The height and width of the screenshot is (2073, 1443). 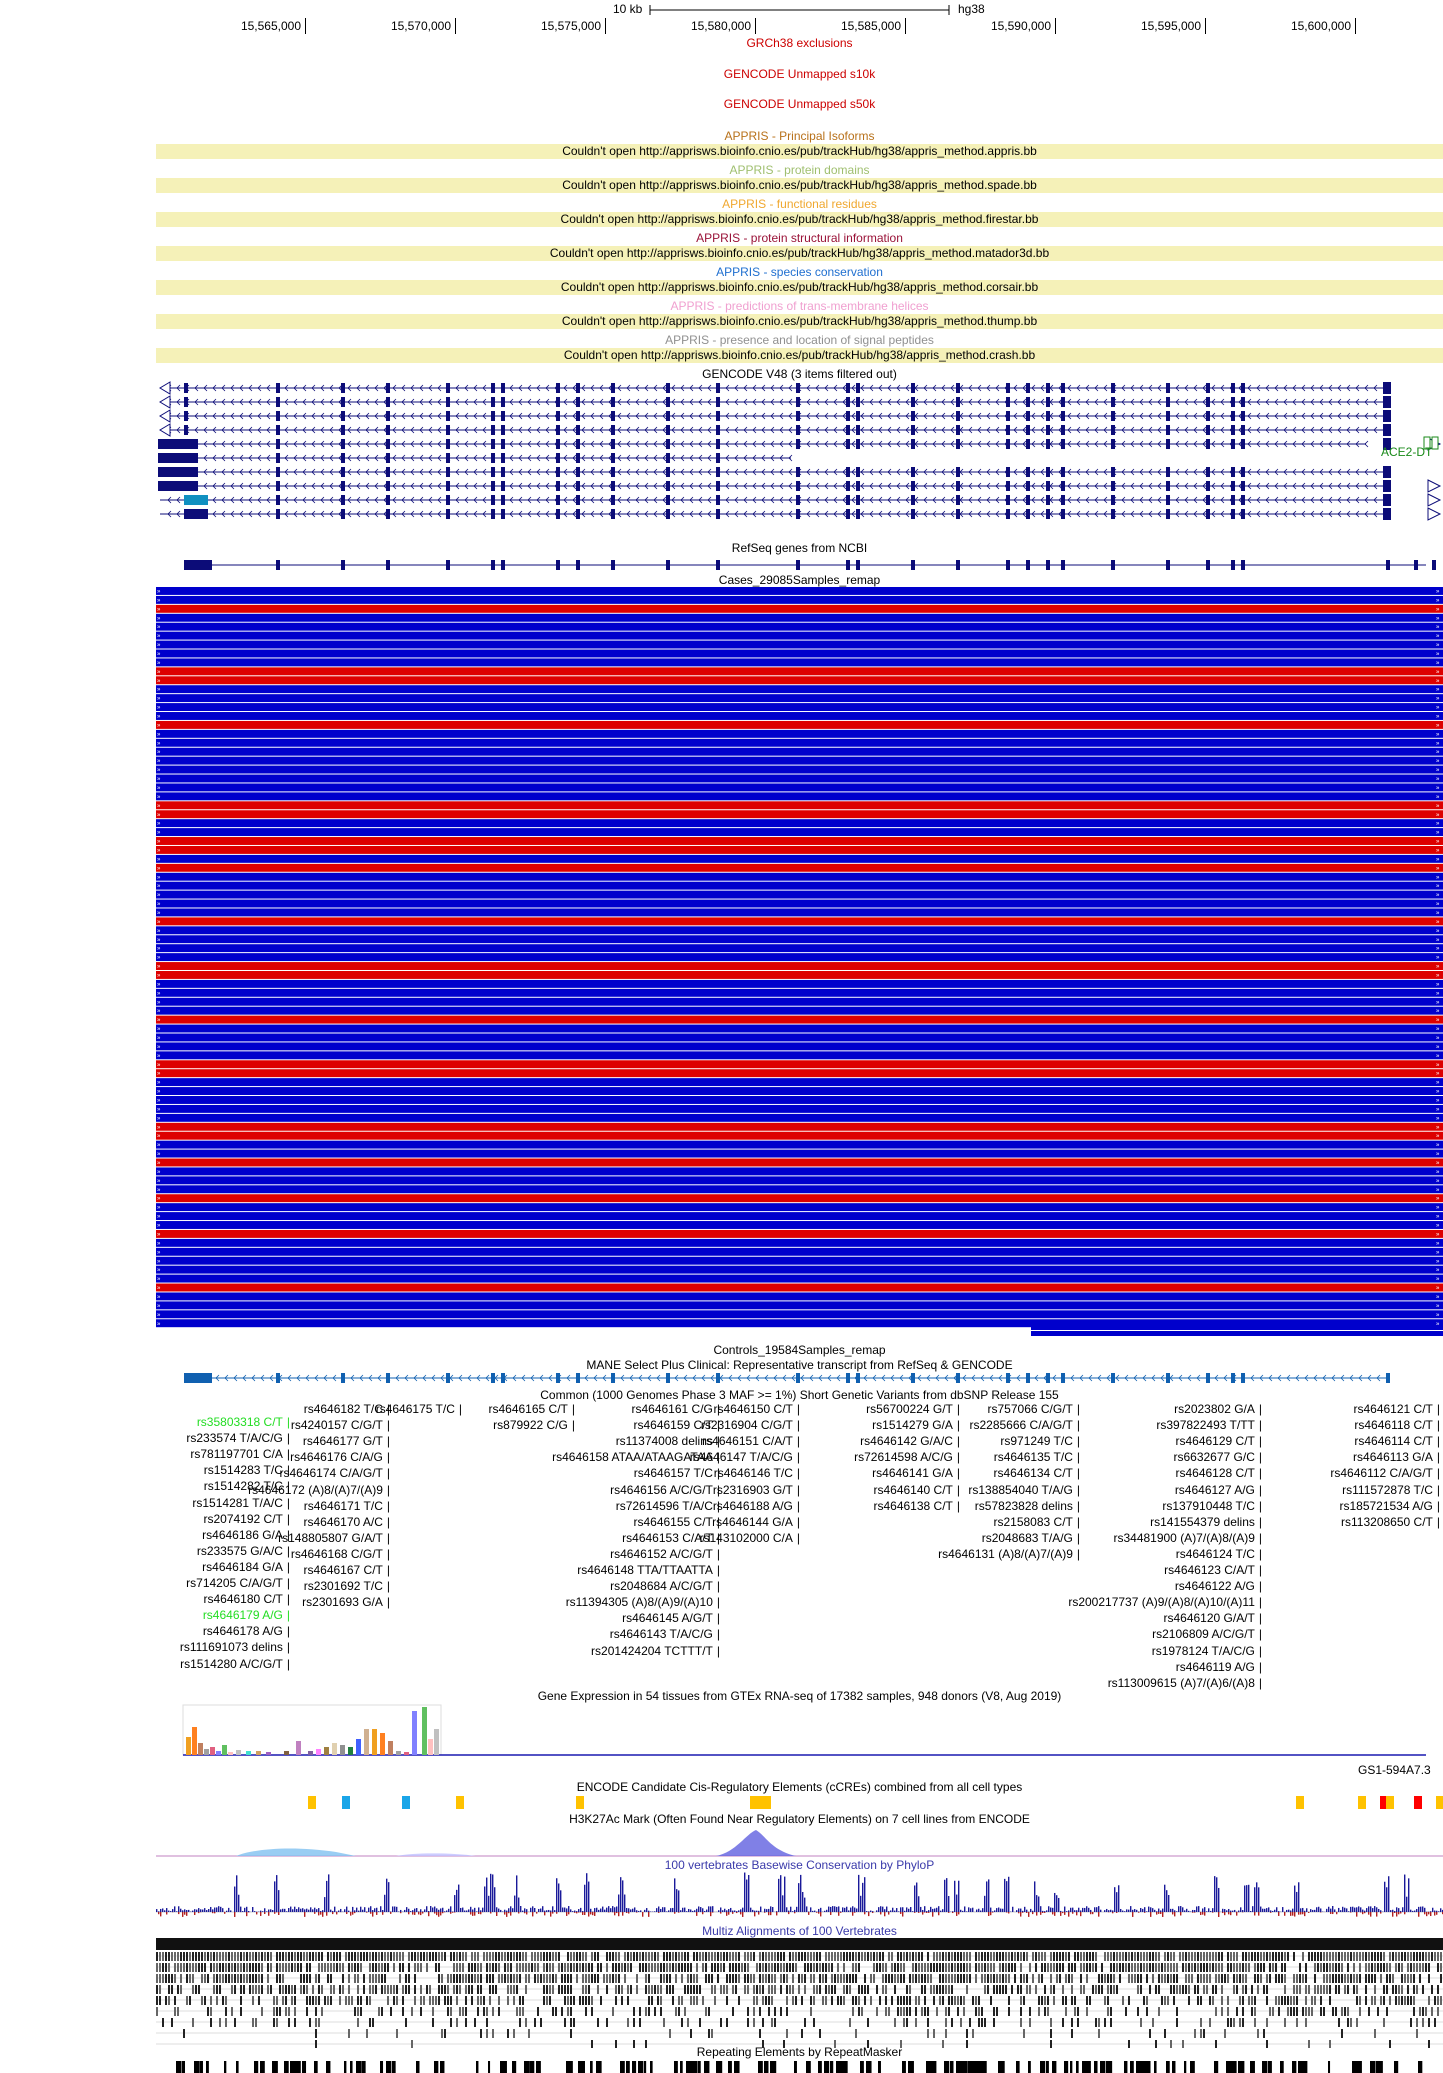 What do you see at coordinates (1036, 1473) in the screenshot?
I see `snp-variant: rs4646134 C/T` at bounding box center [1036, 1473].